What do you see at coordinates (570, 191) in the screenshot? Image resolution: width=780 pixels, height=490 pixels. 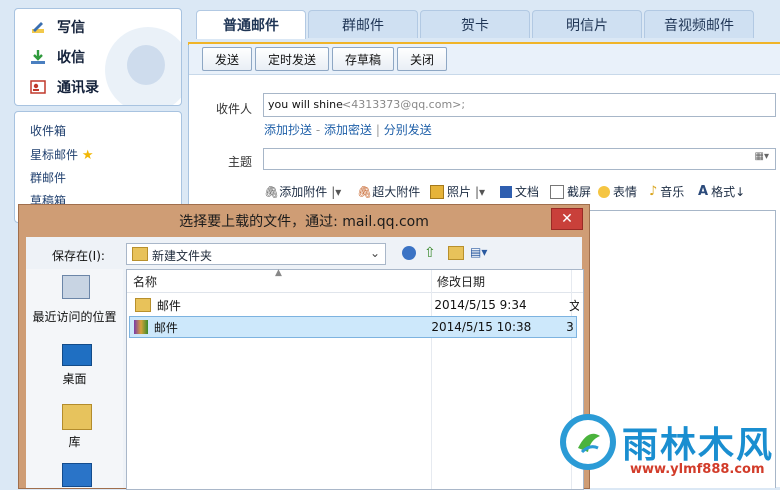 I see `screenshot-button: 截屏` at bounding box center [570, 191].